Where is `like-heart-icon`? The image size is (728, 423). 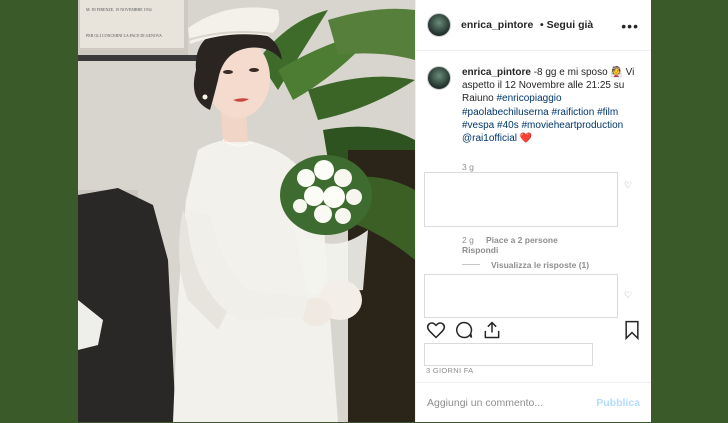 like-heart-icon is located at coordinates (436, 330).